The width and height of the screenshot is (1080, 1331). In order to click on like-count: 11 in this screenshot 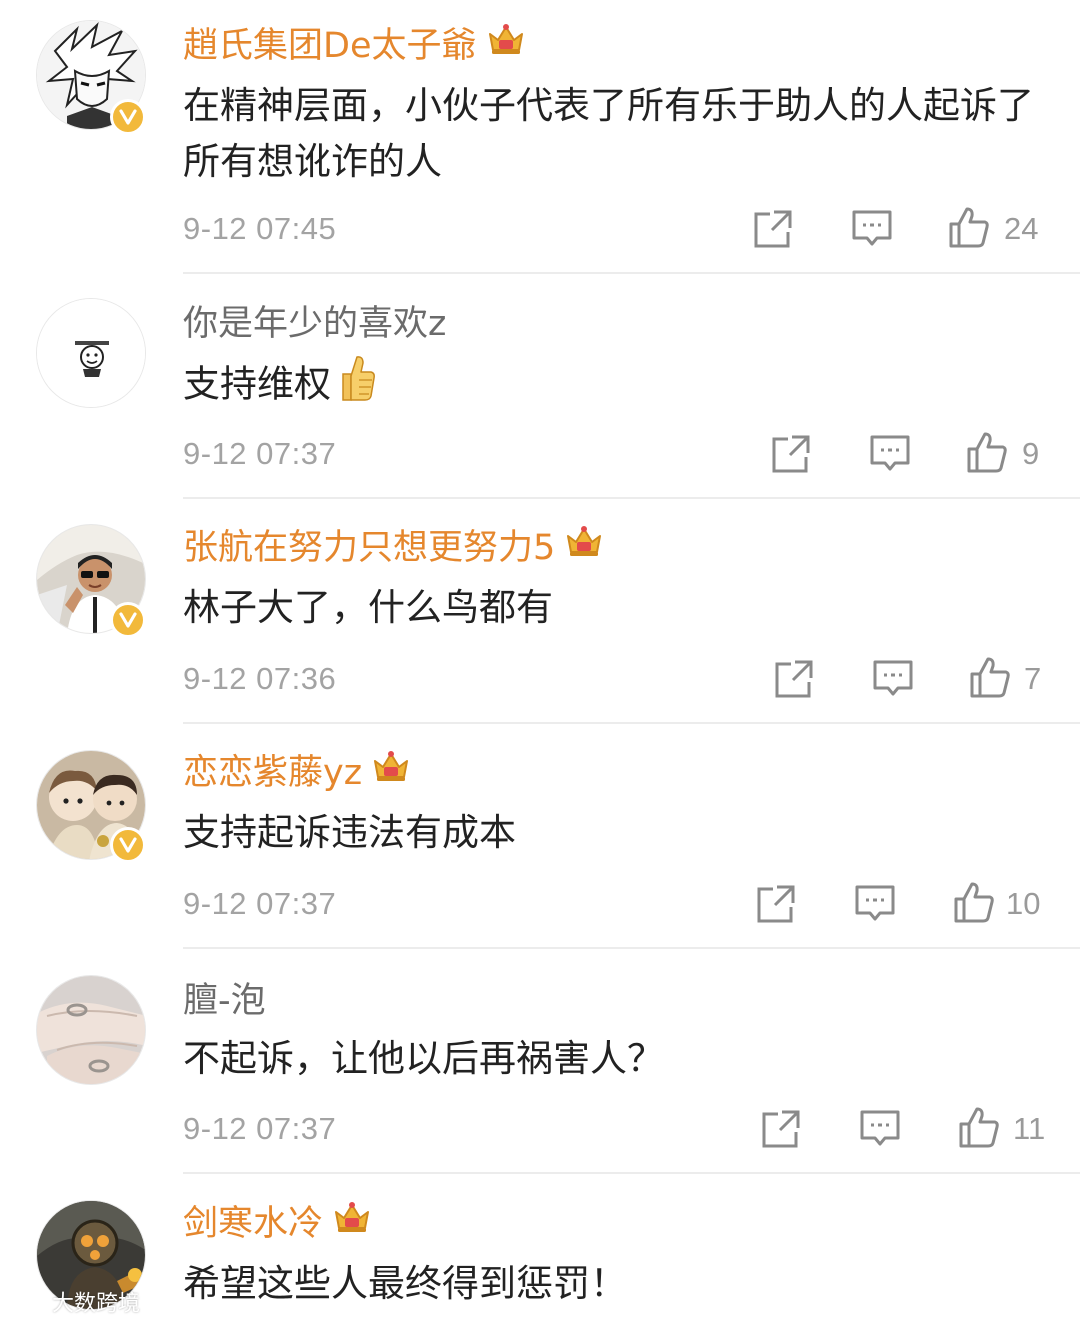, I will do `click(1029, 1128)`.